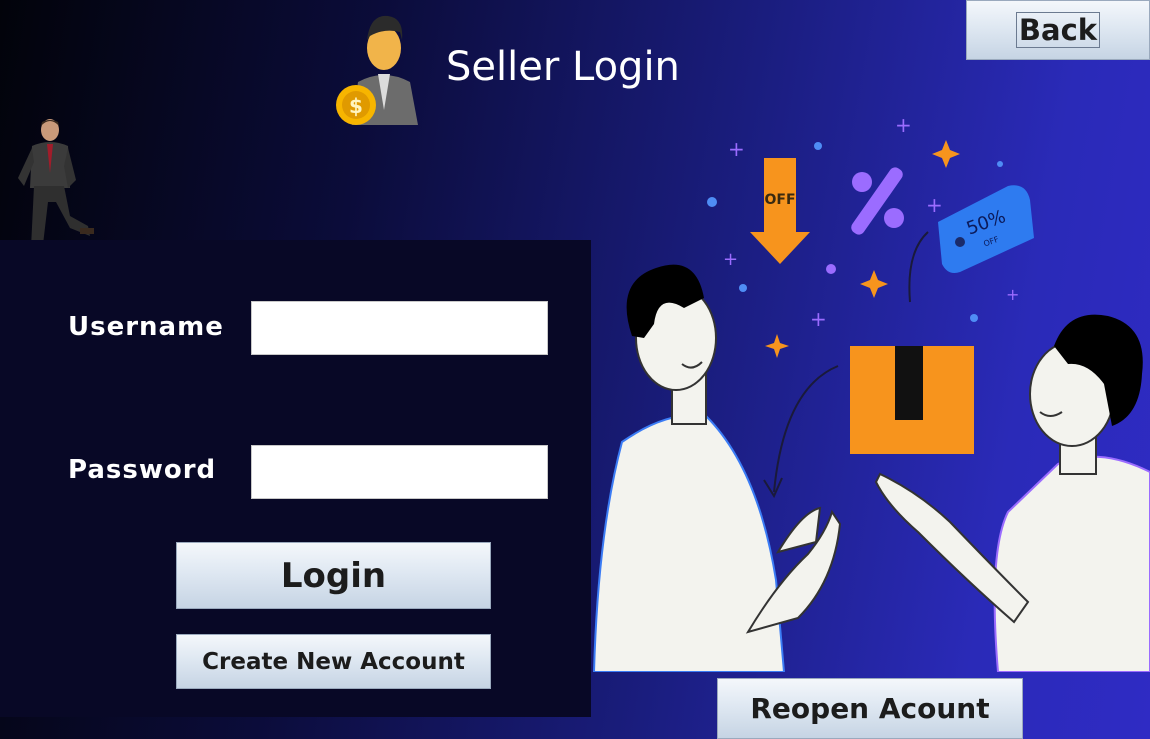 The width and height of the screenshot is (1150, 739). What do you see at coordinates (780, 211) in the screenshot?
I see `off-arrow-icon: OFF` at bounding box center [780, 211].